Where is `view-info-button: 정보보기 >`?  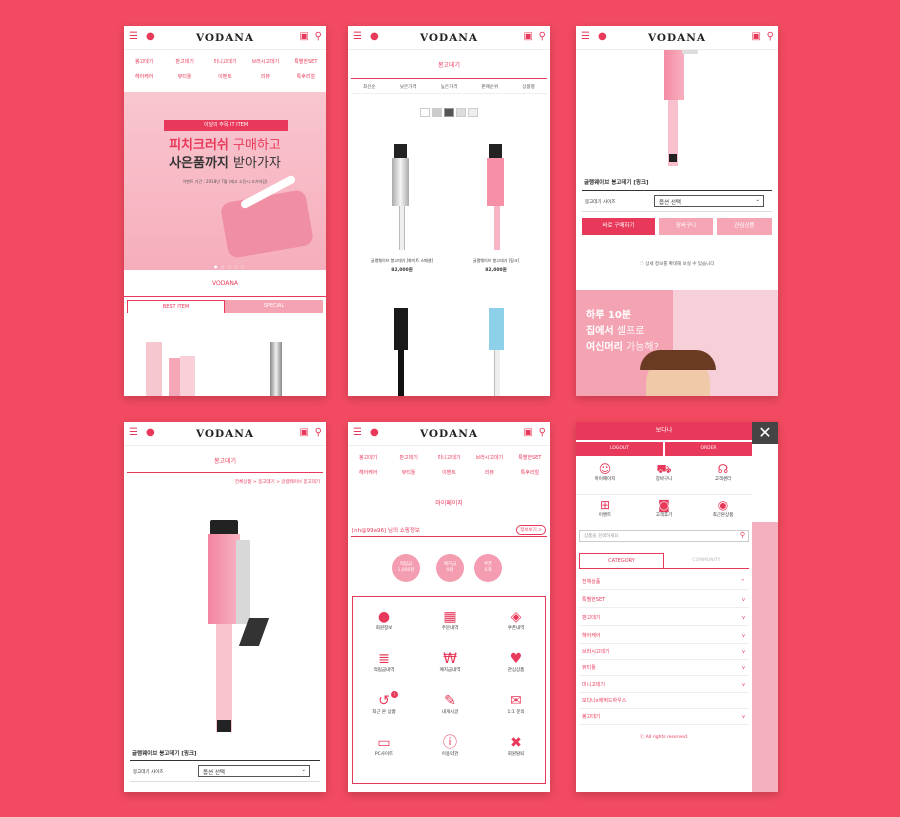 view-info-button: 정보보기 > is located at coordinates (531, 530).